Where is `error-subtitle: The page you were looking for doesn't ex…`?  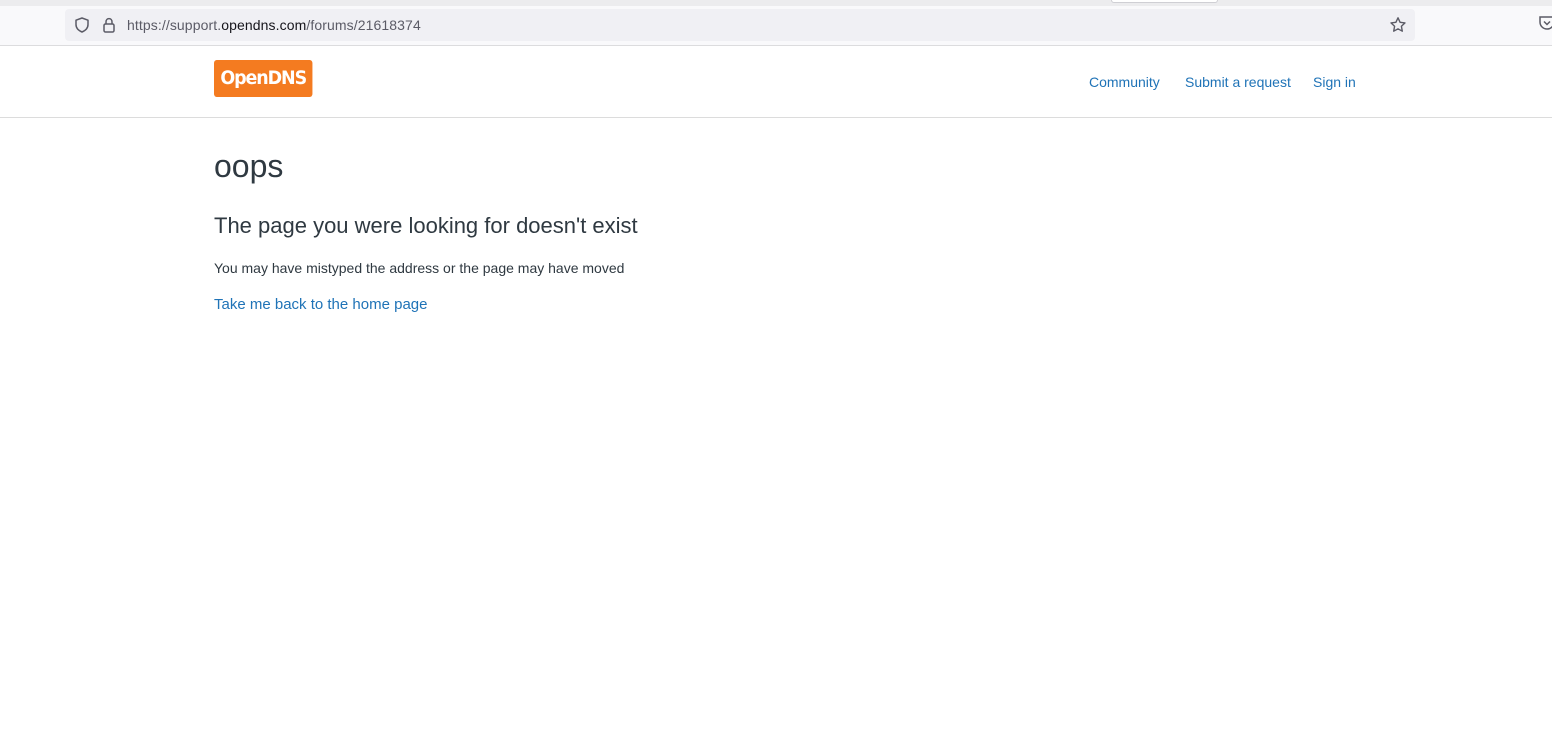 error-subtitle: The page you were looking for doesn't ex… is located at coordinates (426, 225).